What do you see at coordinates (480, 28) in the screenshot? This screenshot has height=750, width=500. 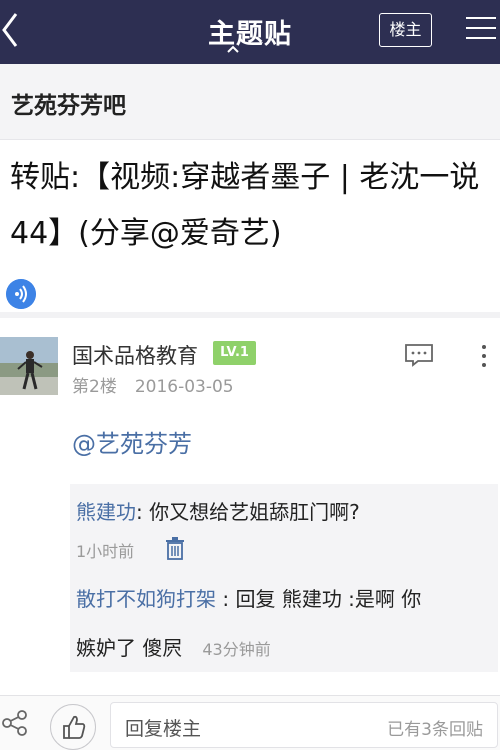 I see `hamburger-menu-icon` at bounding box center [480, 28].